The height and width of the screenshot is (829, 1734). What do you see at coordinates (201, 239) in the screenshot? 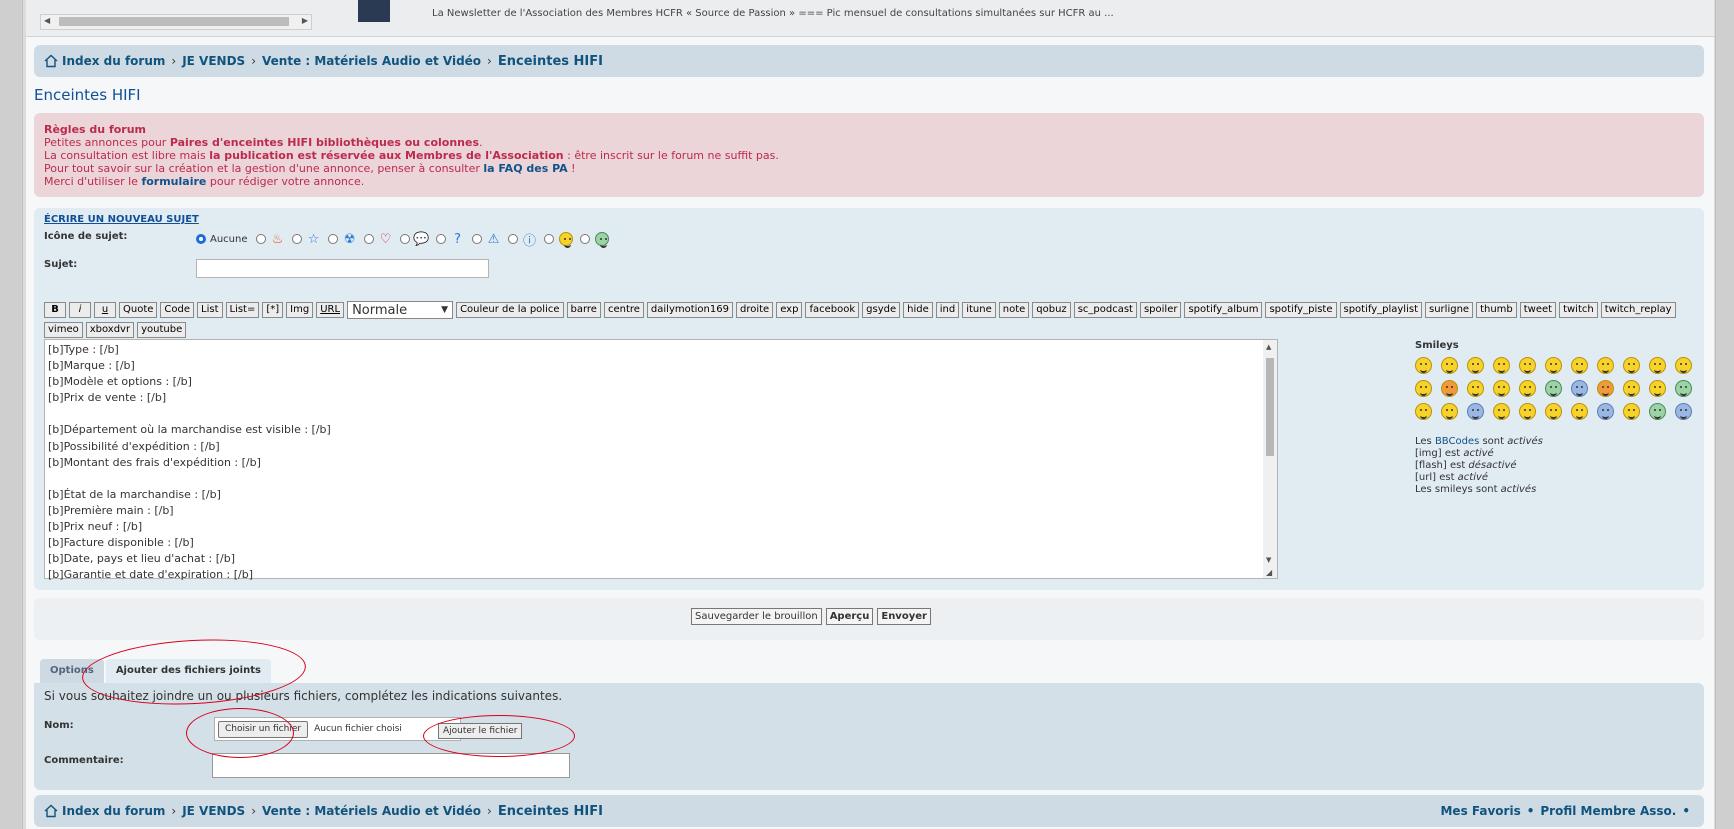
I see `icon-radio-none` at bounding box center [201, 239].